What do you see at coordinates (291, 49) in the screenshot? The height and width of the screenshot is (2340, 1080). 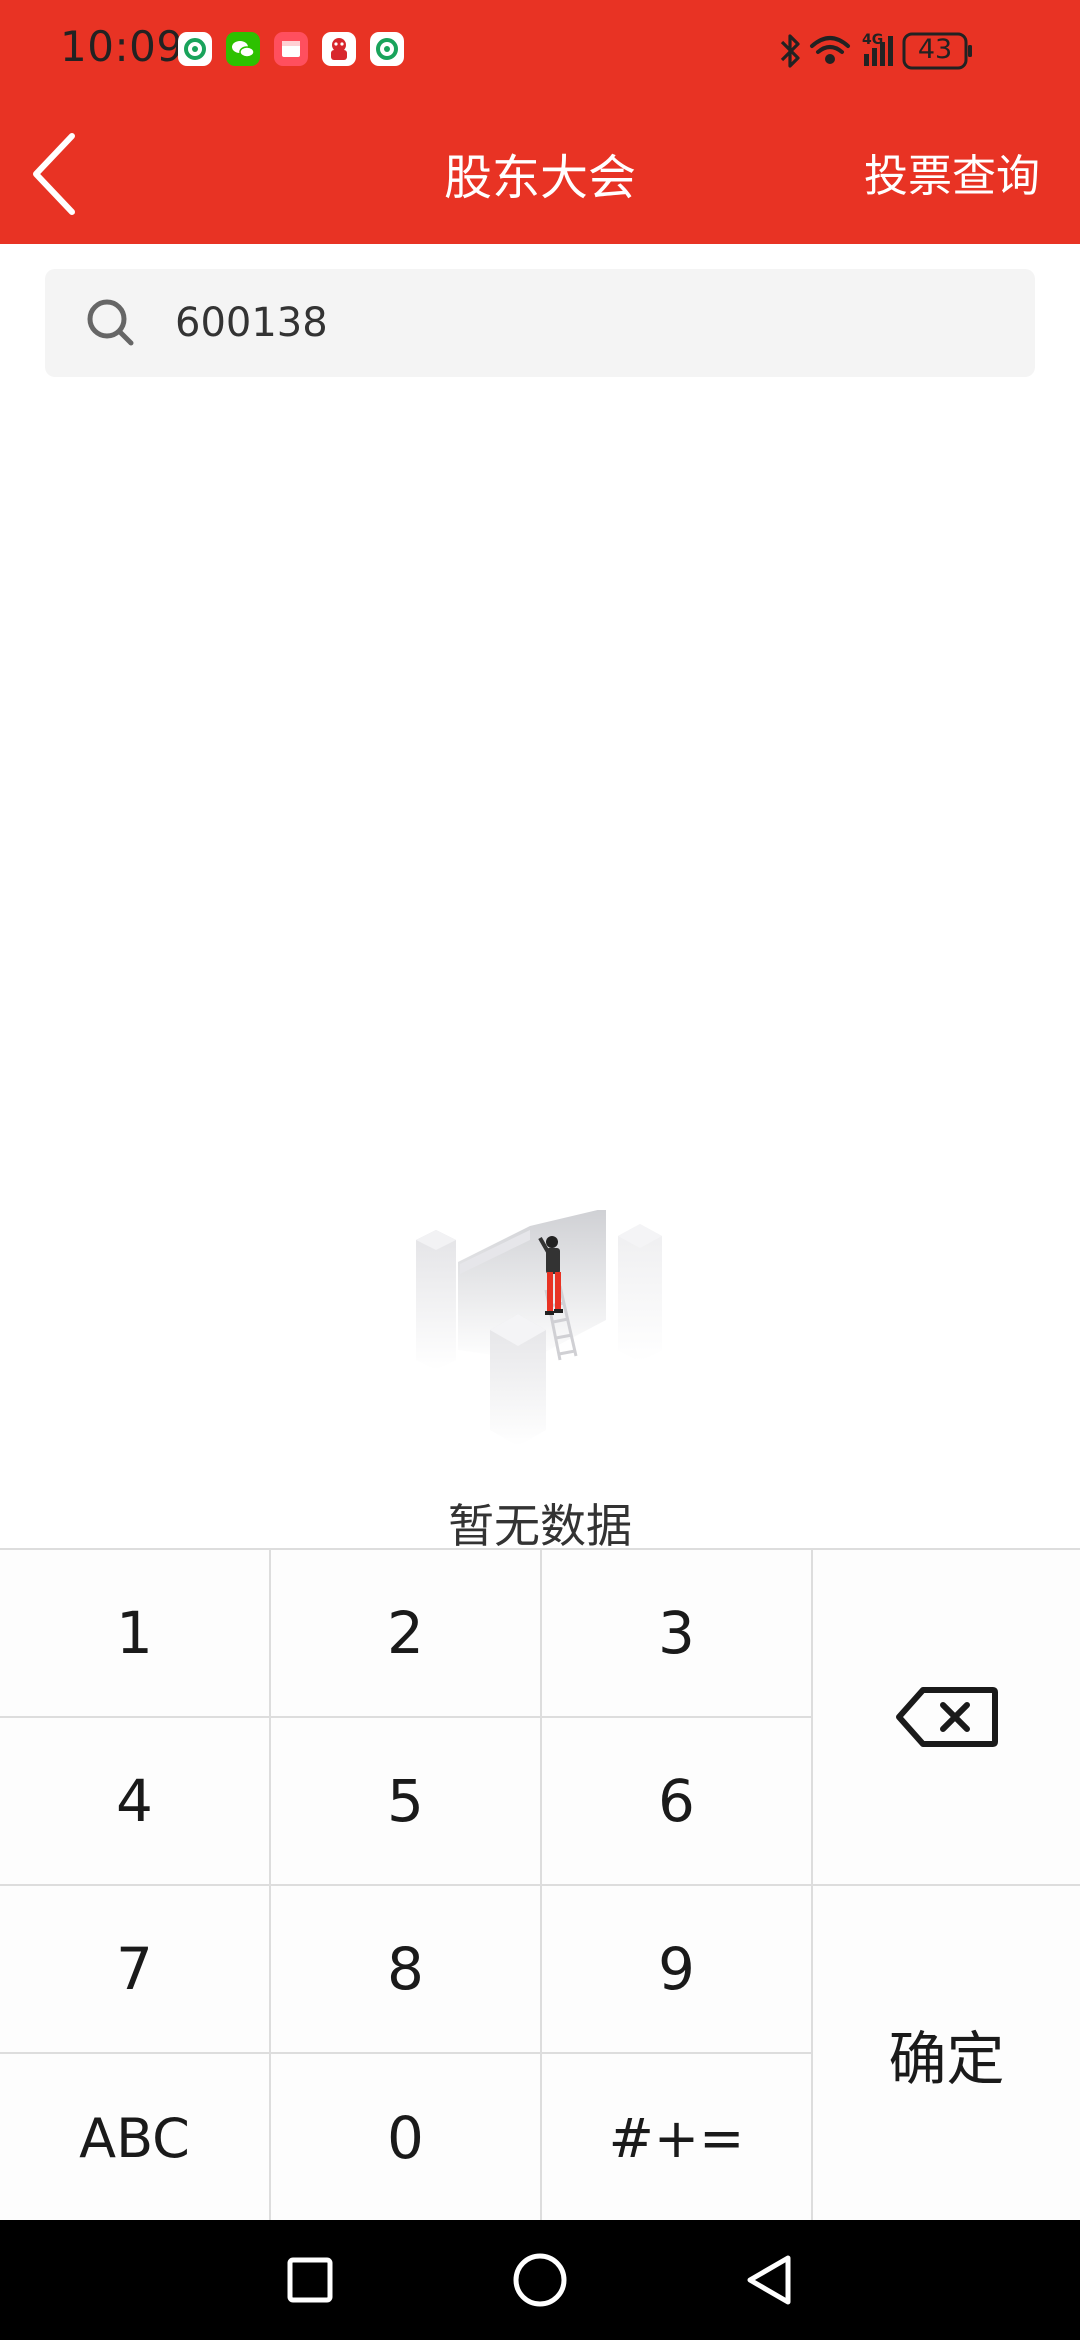 I see `calendar-icon` at bounding box center [291, 49].